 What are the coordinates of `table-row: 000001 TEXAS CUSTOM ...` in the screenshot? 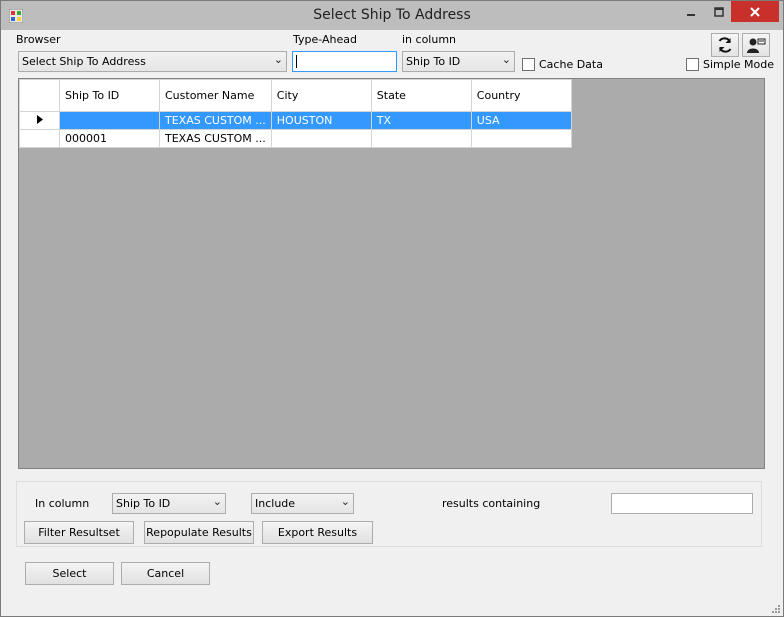 It's located at (295, 138).